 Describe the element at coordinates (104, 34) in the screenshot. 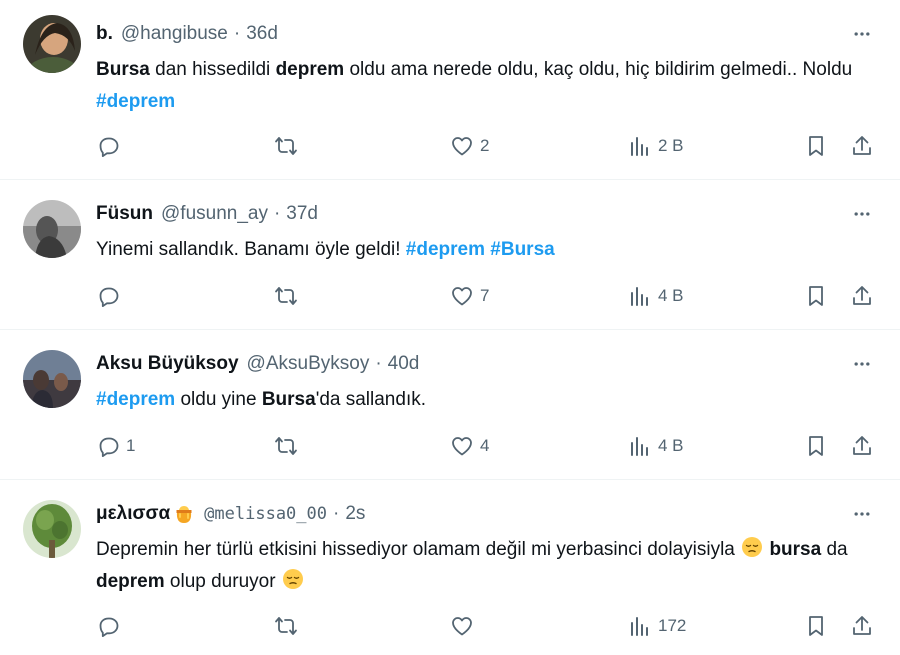

I see `user-name: b.` at that location.